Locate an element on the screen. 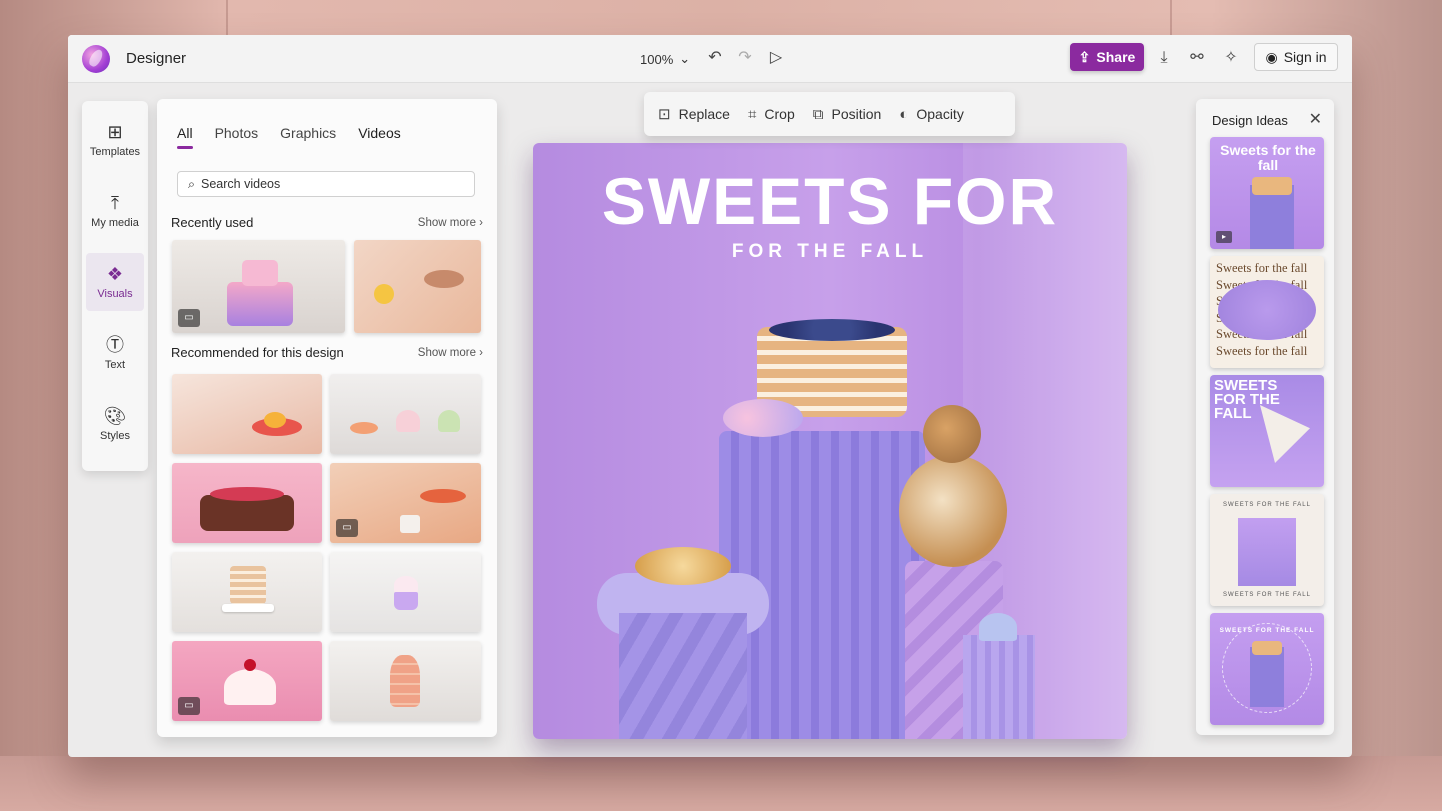 Image resolution: width=1442 pixels, height=811 pixels. undo-icon: ↶ is located at coordinates (715, 58).